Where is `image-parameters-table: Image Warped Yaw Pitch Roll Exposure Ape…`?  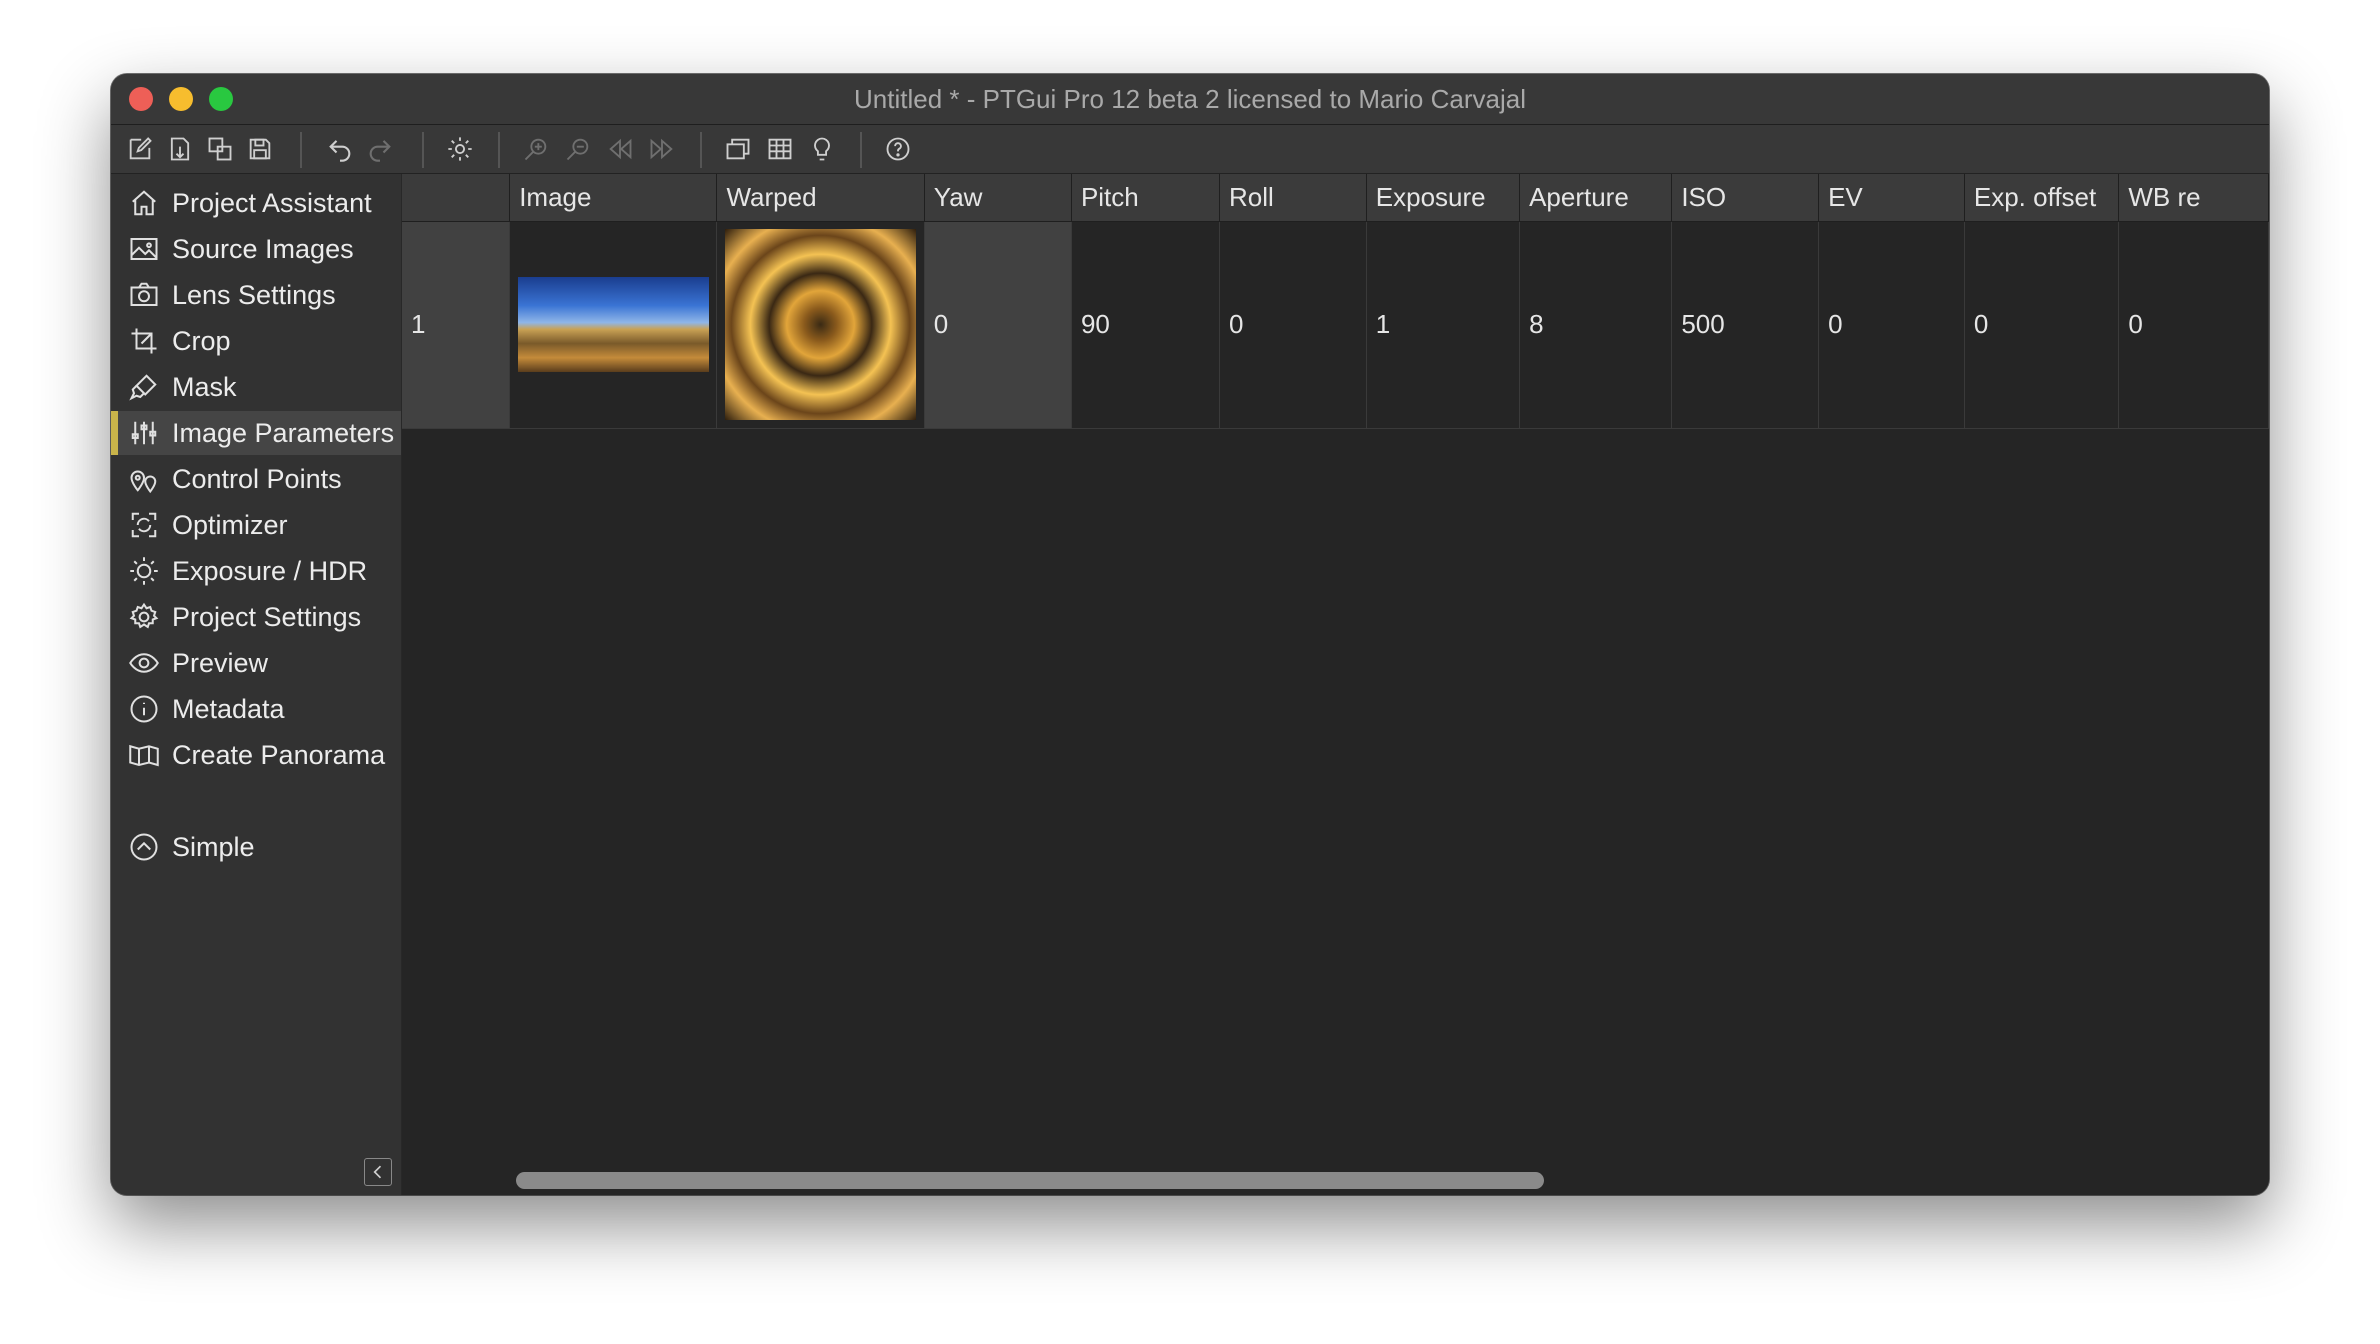 image-parameters-table: Image Warped Yaw Pitch Roll Exposure Ape… is located at coordinates (1335, 301).